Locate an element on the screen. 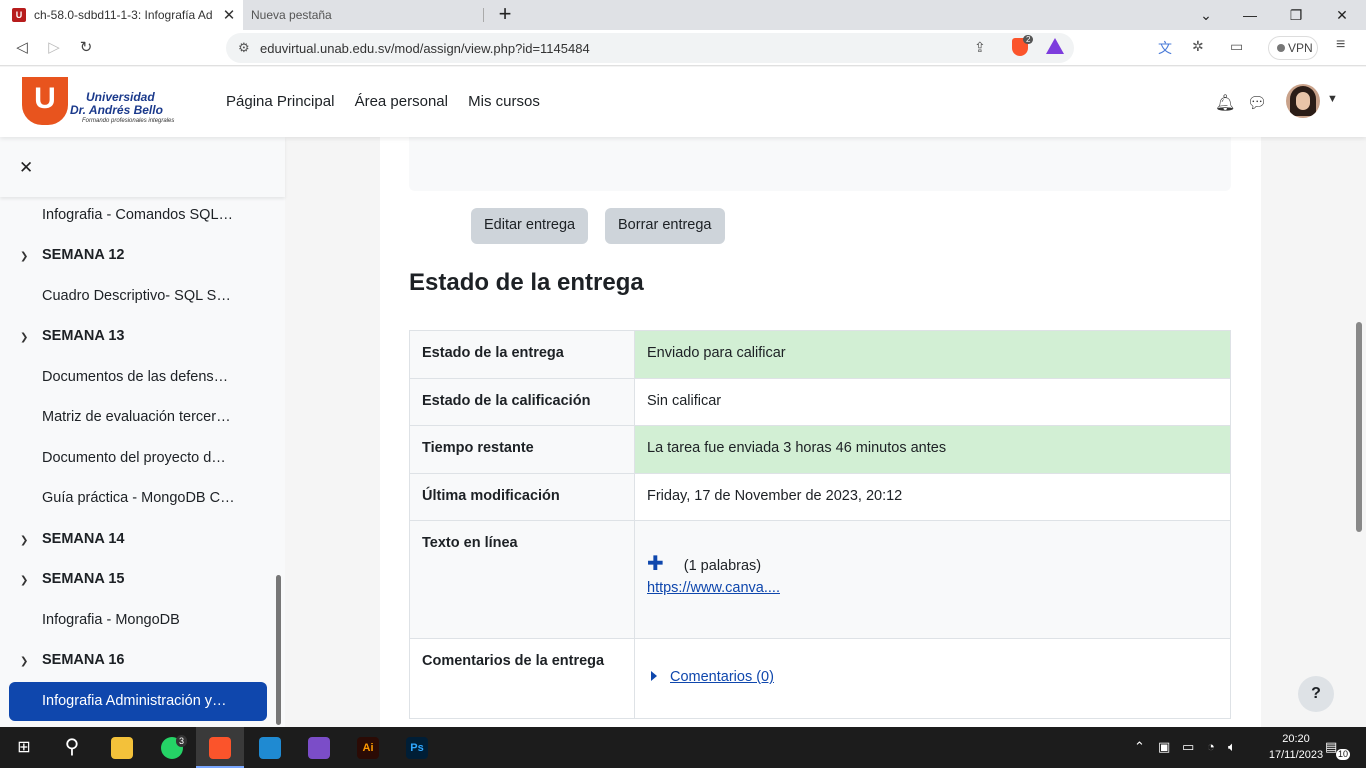 This screenshot has width=1366, height=768. logo-line2: Dr. Andrés Bello is located at coordinates (116, 110).